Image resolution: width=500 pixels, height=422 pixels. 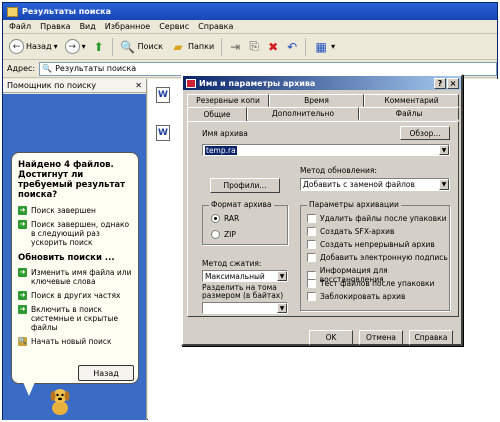 What do you see at coordinates (331, 337) in the screenshot?
I see `ok-button: OK` at bounding box center [331, 337].